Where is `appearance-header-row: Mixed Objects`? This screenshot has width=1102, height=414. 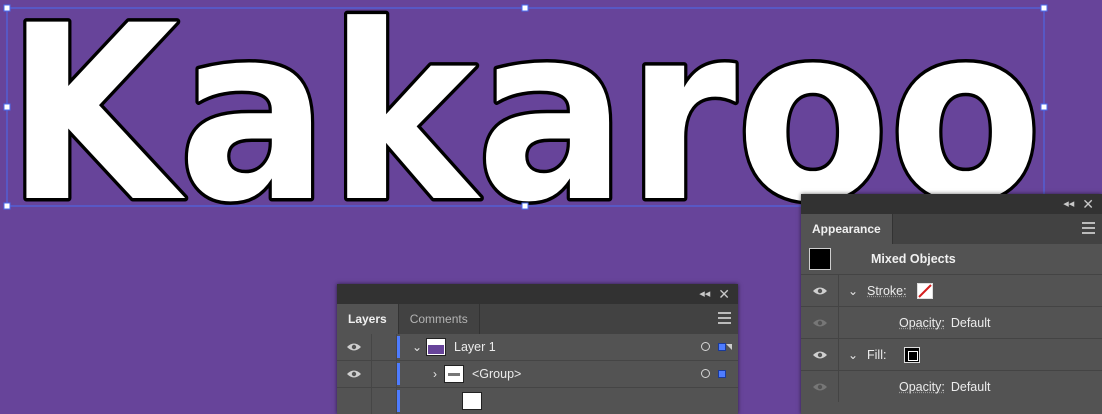
appearance-header-row: Mixed Objects is located at coordinates (951, 259).